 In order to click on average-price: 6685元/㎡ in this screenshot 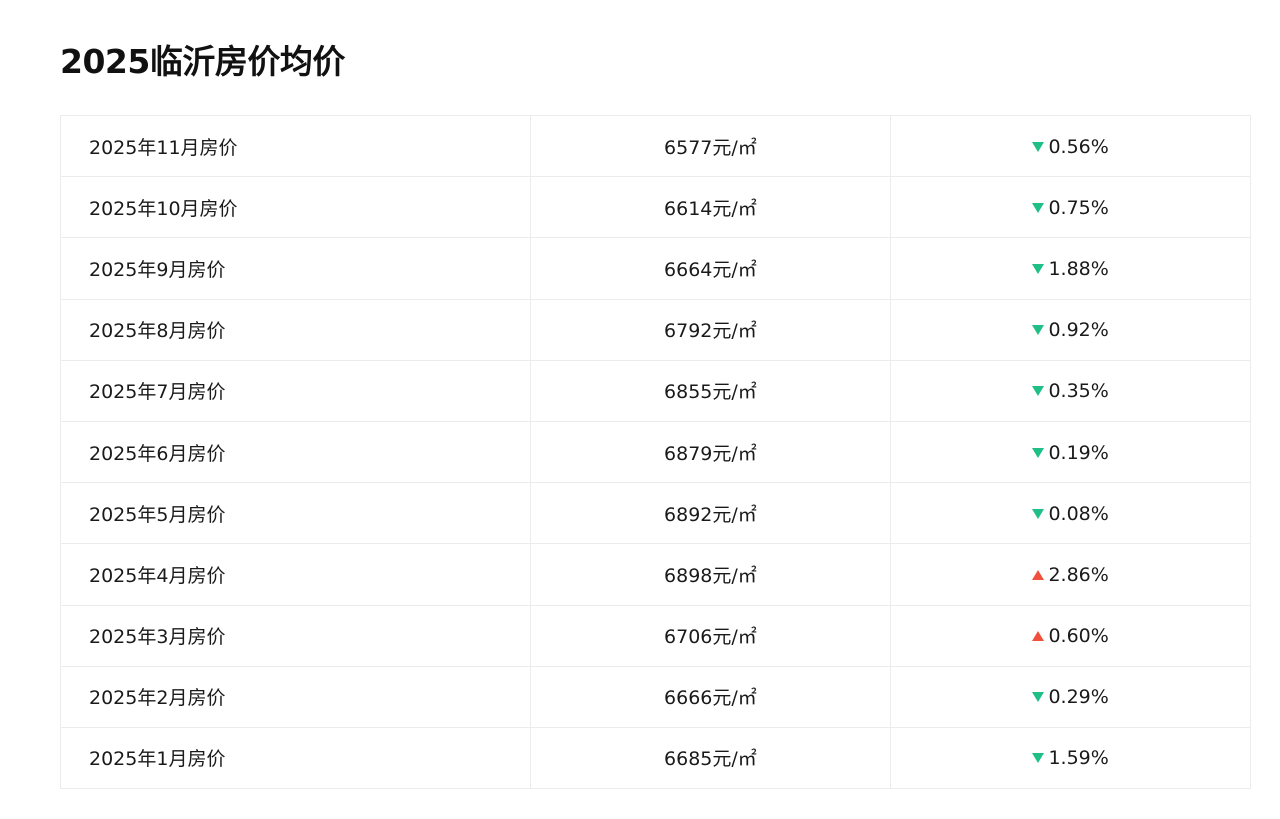, I will do `click(711, 758)`.